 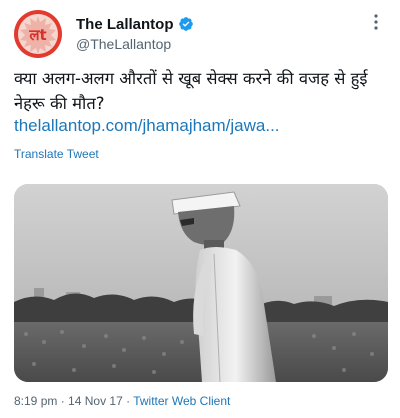 I want to click on avatar-logo: लt, so click(x=38, y=34).